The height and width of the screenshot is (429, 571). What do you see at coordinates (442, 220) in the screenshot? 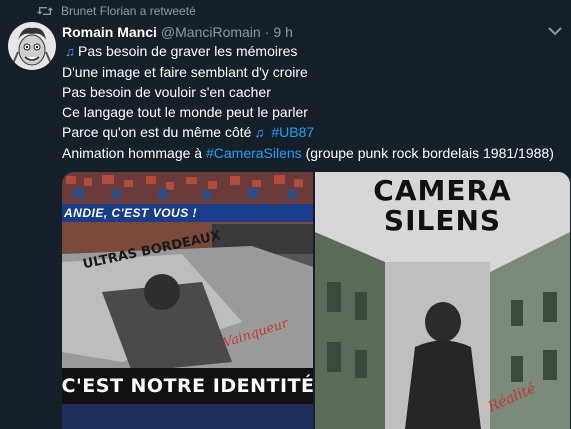
I see `album-title-line-2: SILENS` at bounding box center [442, 220].